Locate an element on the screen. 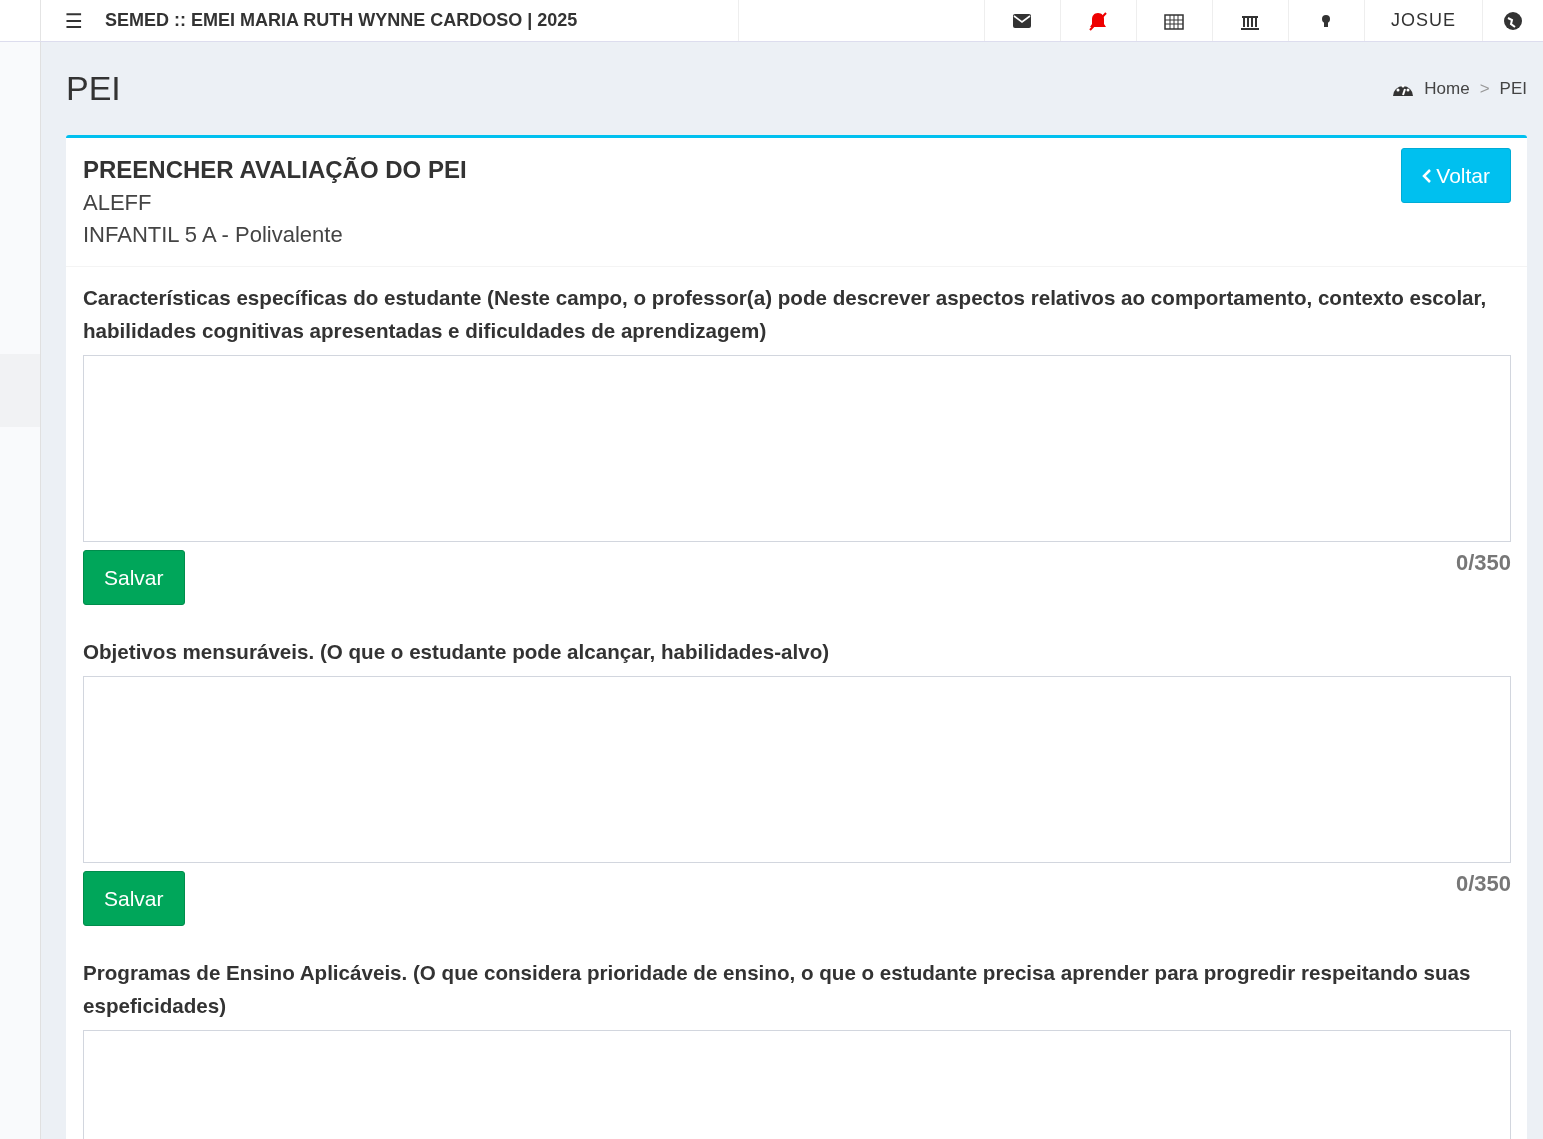  card-title: PREENCHER AVALIAÇÃO DO PEI is located at coordinates (275, 170).